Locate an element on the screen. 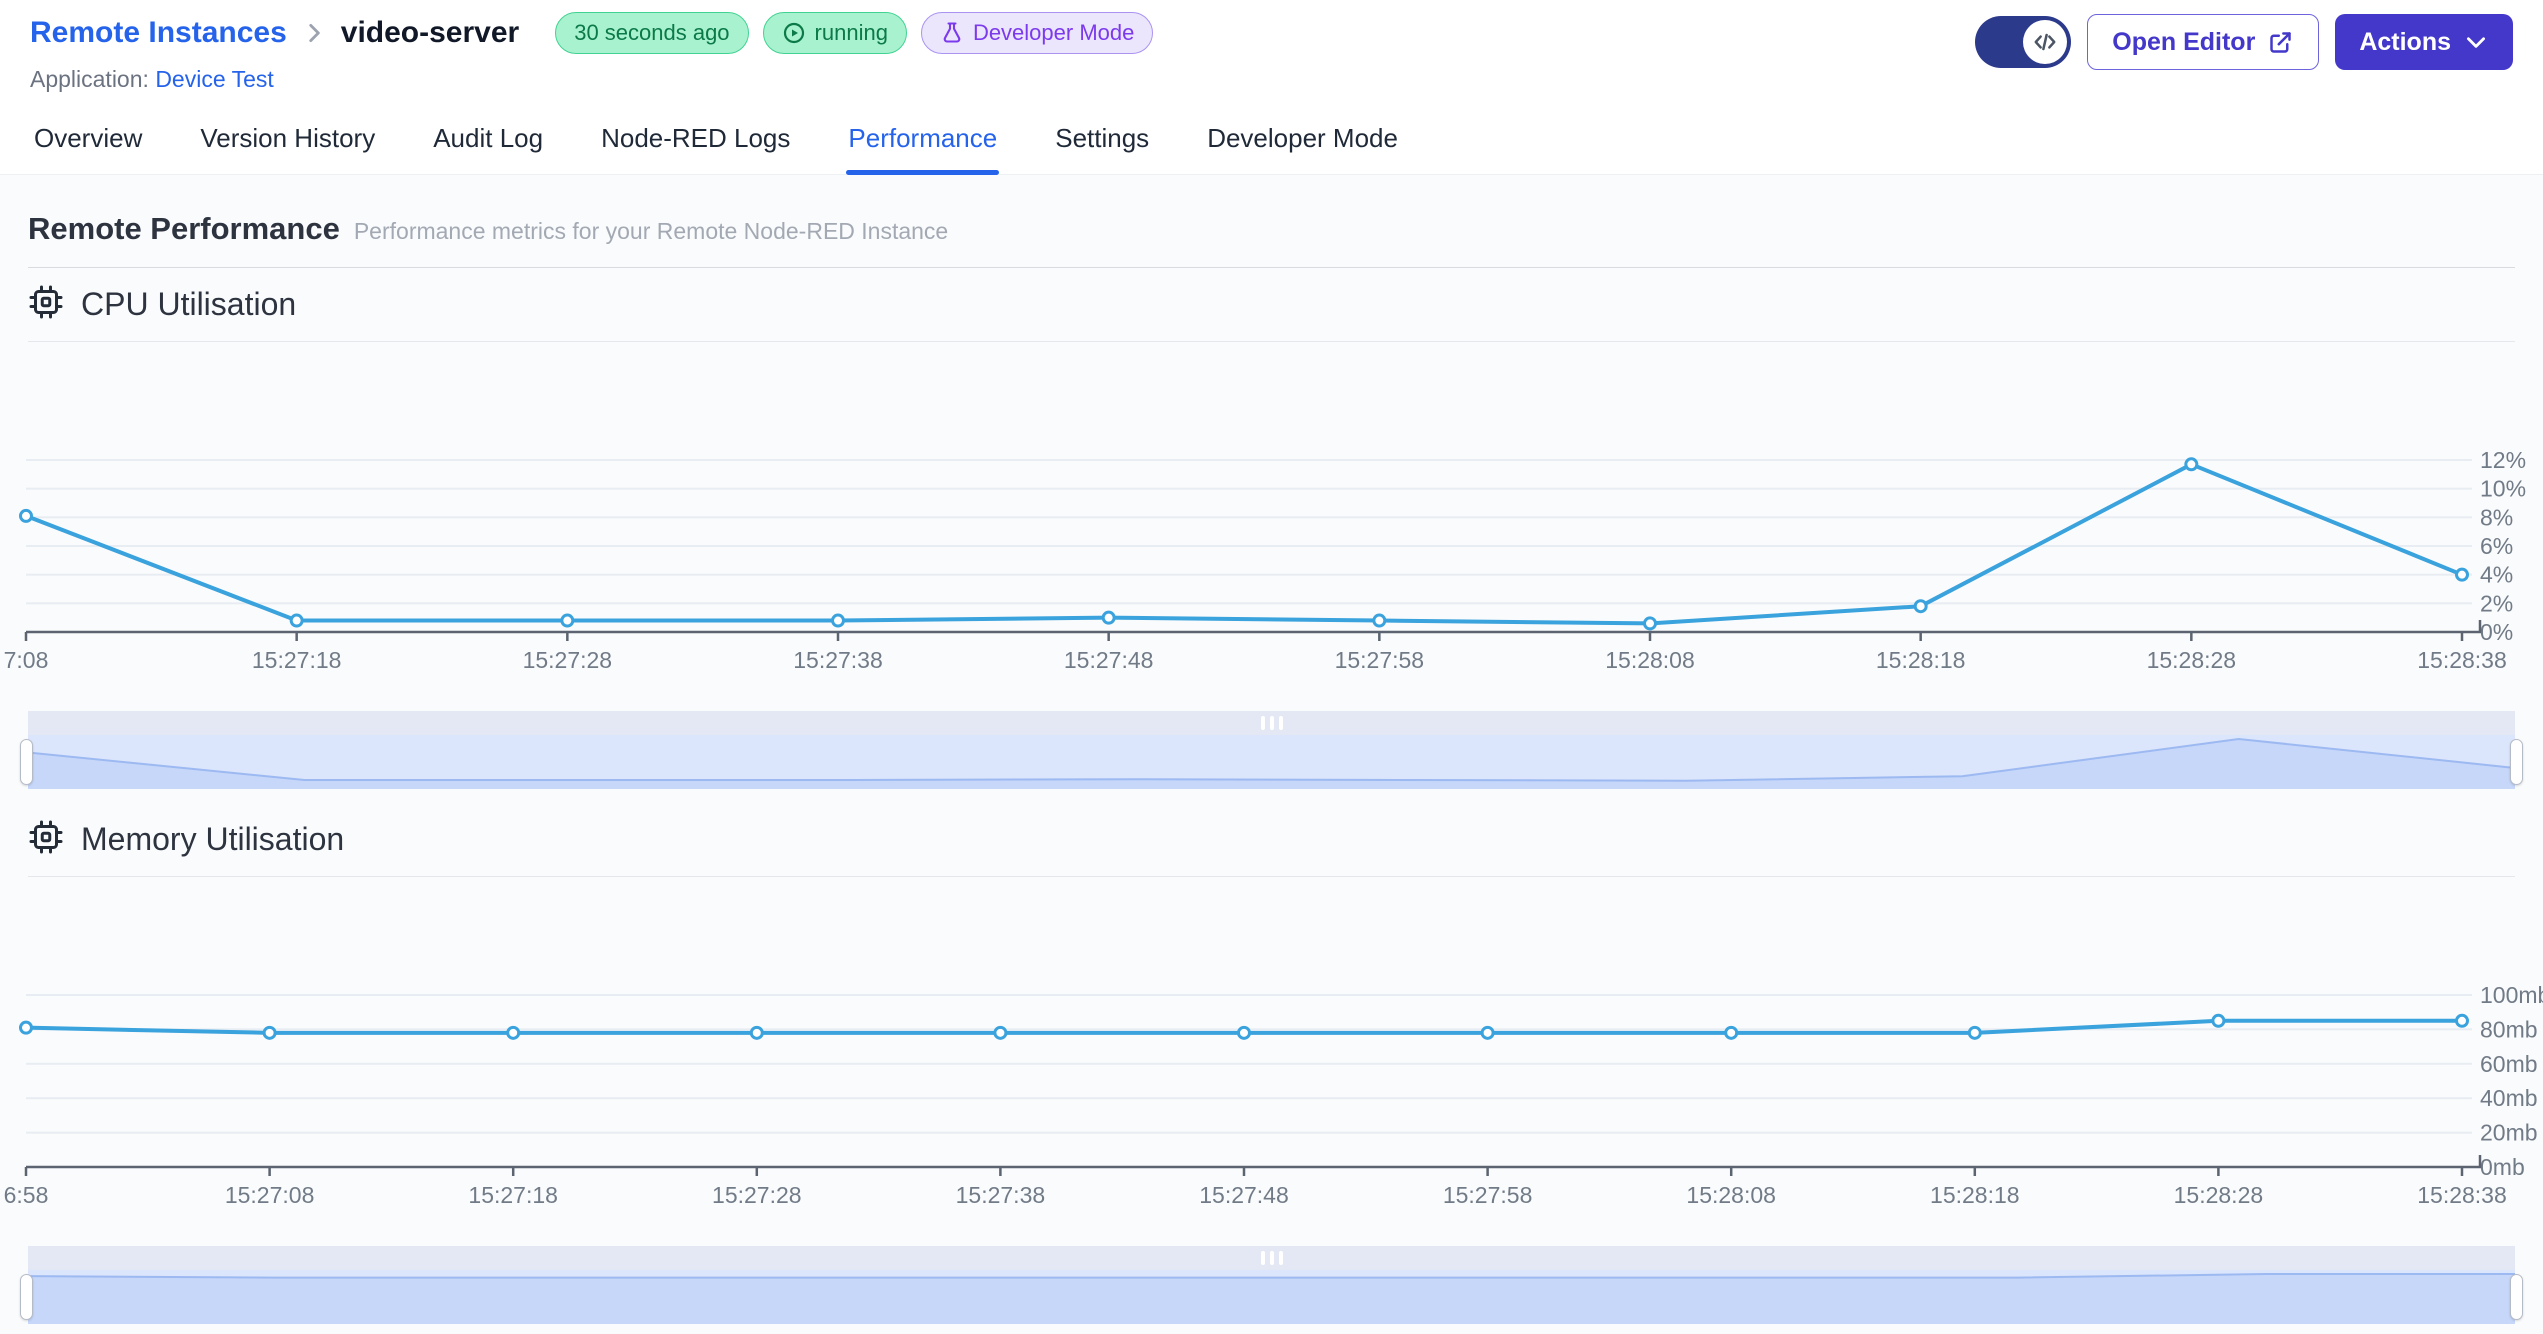  svg-text: 6% is located at coordinates (2496, 546).